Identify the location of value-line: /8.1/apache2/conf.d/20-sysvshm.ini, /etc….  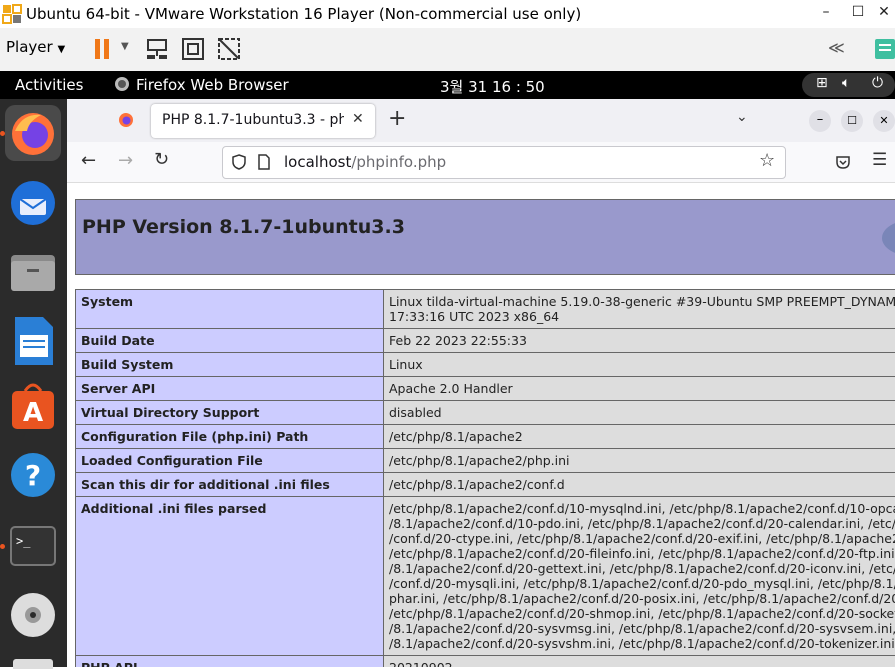
(642, 643).